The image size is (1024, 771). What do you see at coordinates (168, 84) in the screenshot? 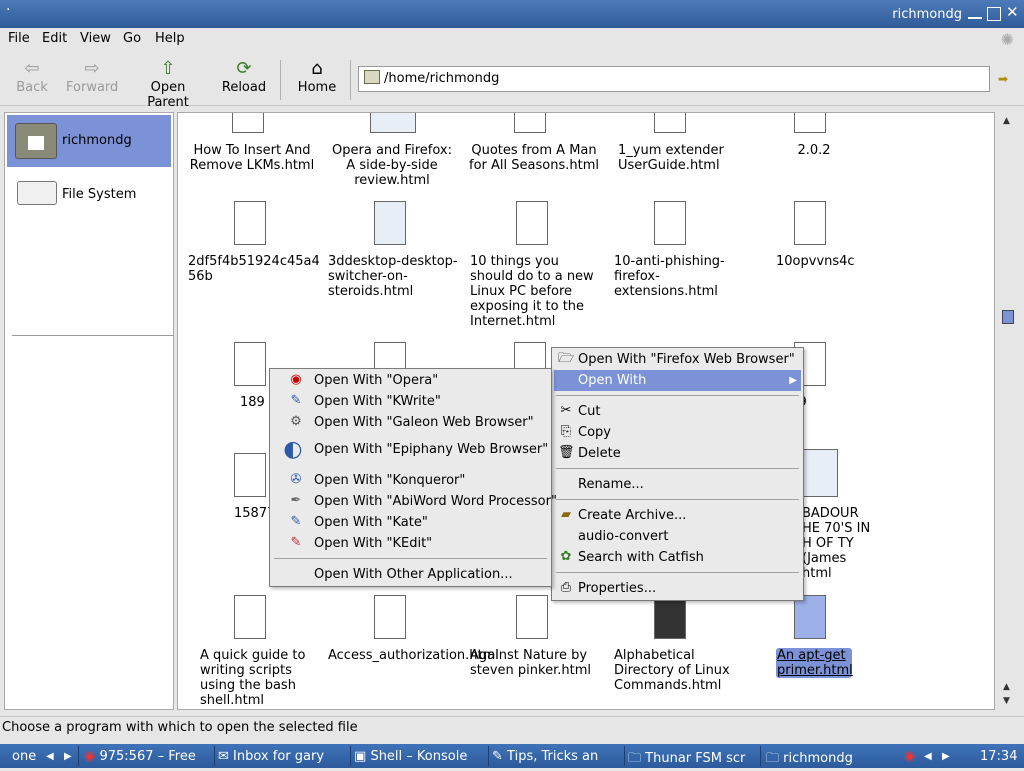
I see `open-parent-button: ⇧ Open Parent` at bounding box center [168, 84].